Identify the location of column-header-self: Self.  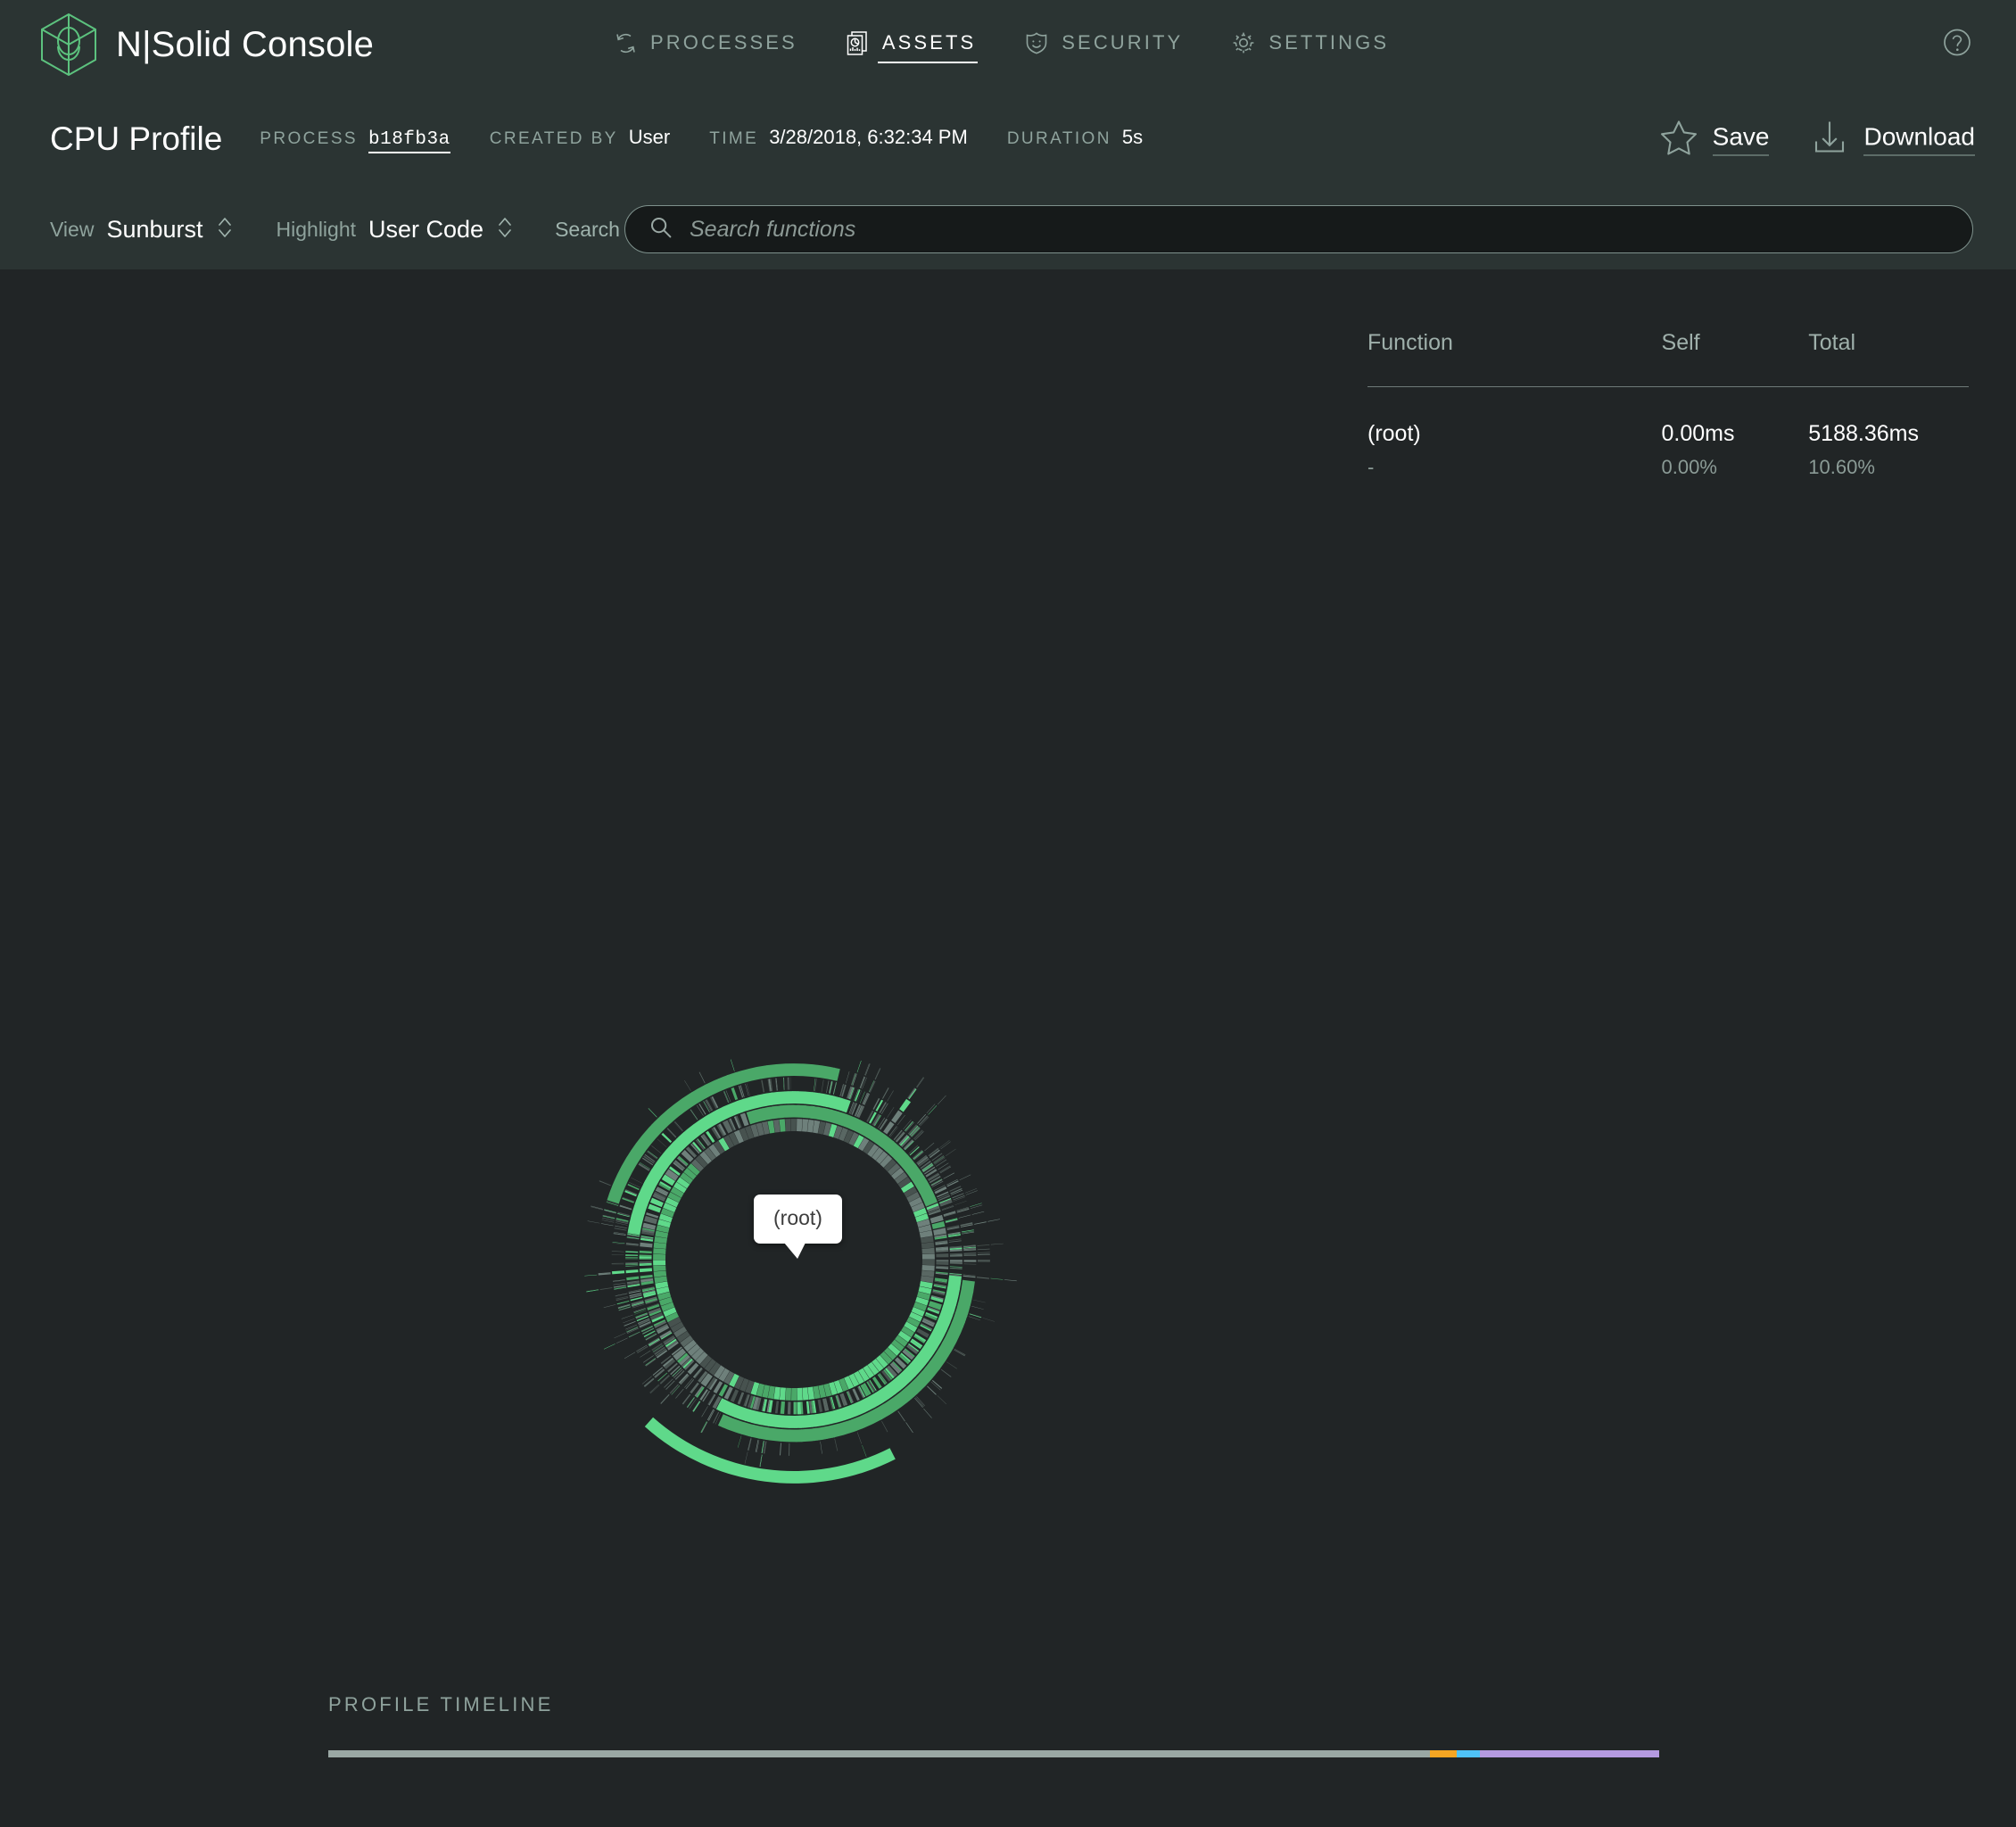
(1735, 343).